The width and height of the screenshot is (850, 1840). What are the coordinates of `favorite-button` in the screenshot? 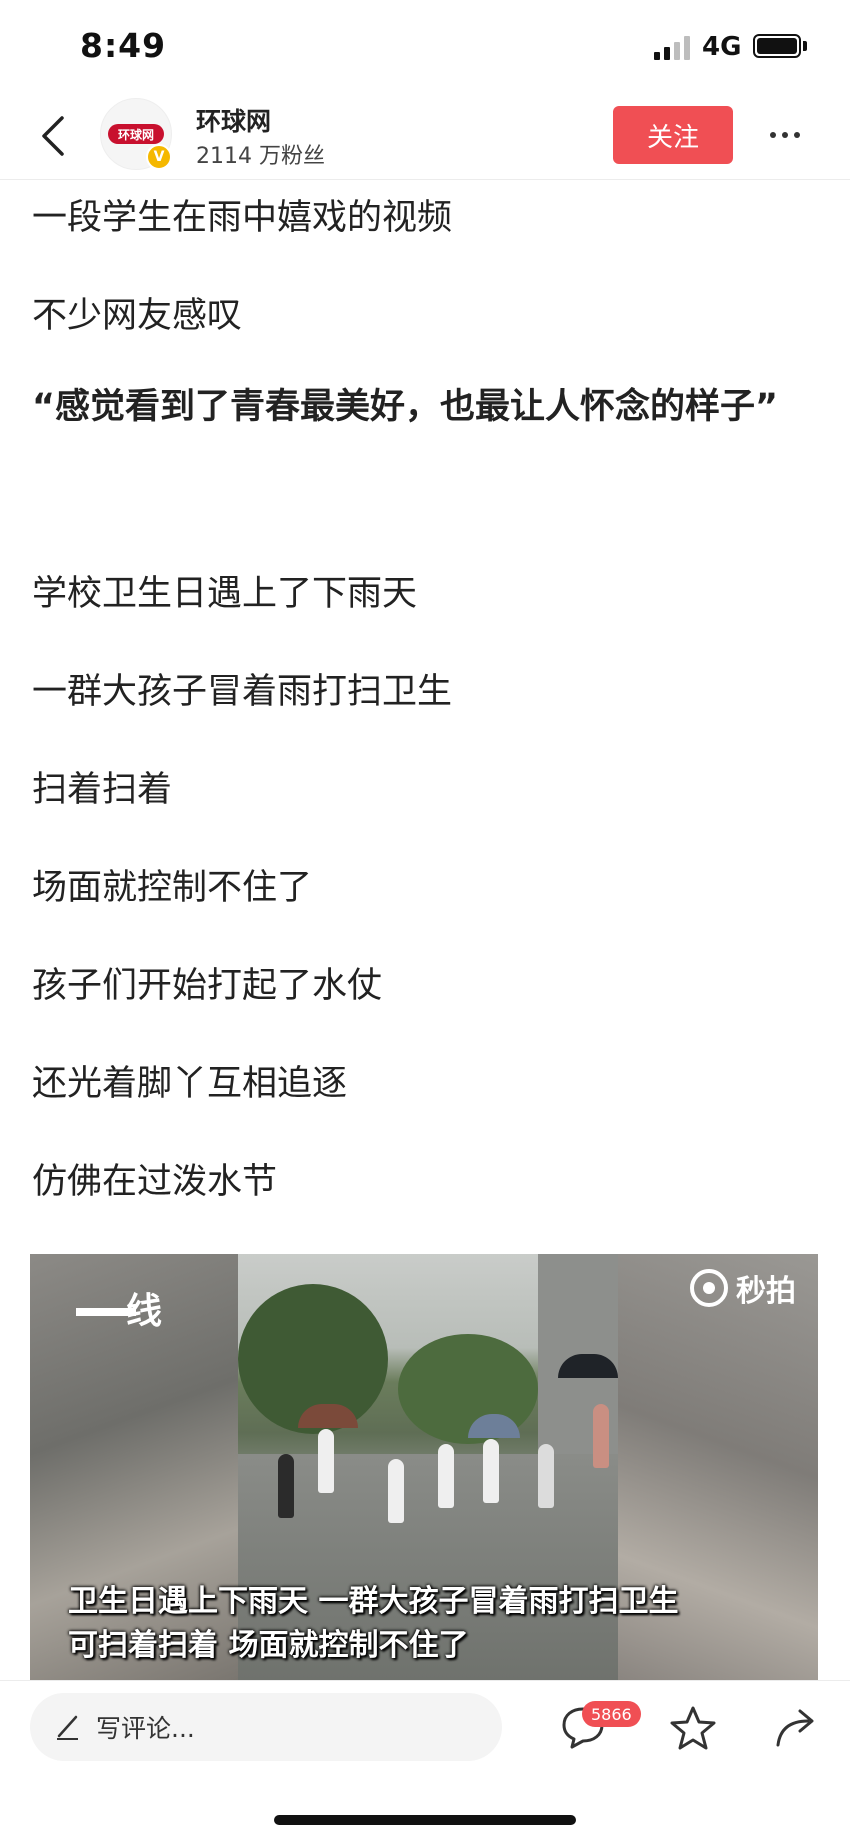 It's located at (693, 1728).